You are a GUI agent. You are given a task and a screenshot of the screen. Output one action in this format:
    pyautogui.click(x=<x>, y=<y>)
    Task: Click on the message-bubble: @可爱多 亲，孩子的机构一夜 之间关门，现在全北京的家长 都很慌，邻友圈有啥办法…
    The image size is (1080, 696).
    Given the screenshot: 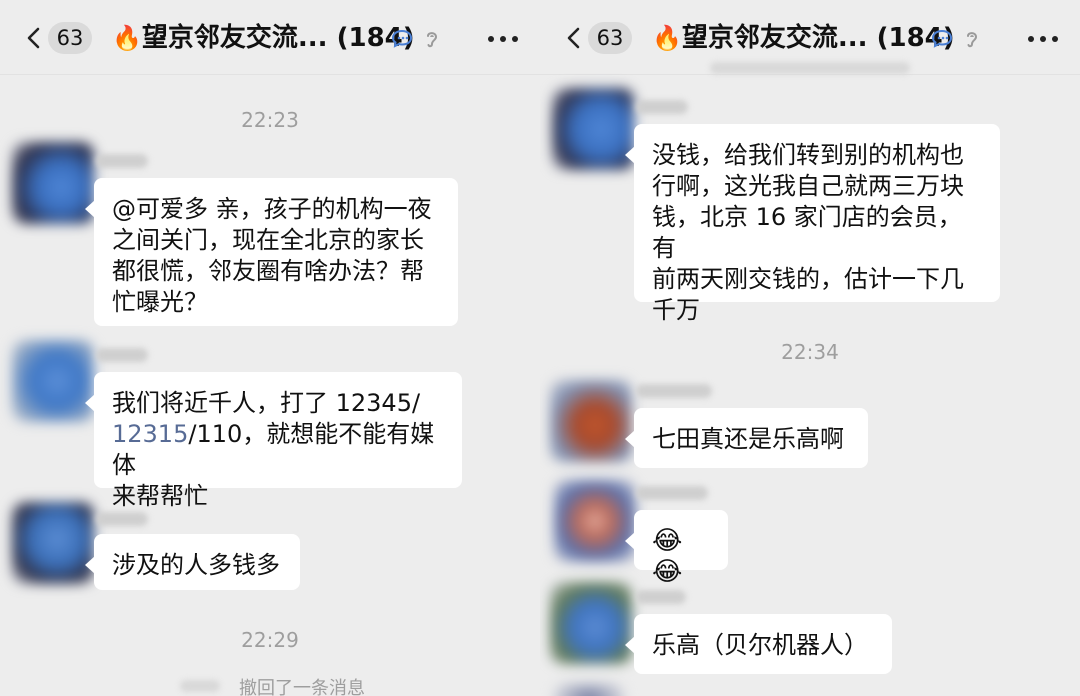 What is the action you would take?
    pyautogui.click(x=271, y=252)
    